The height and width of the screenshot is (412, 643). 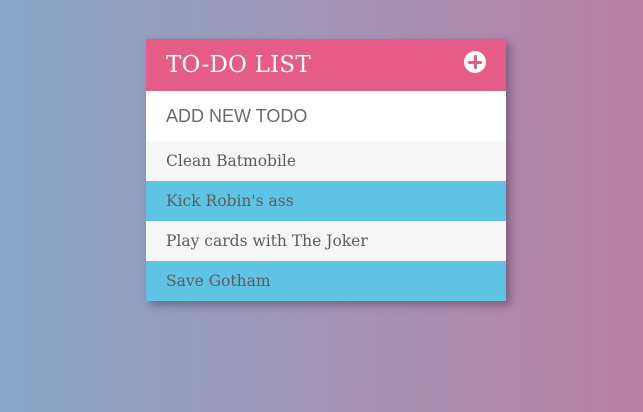 What do you see at coordinates (326, 201) in the screenshot?
I see `todo-item: Kick Robin's ass` at bounding box center [326, 201].